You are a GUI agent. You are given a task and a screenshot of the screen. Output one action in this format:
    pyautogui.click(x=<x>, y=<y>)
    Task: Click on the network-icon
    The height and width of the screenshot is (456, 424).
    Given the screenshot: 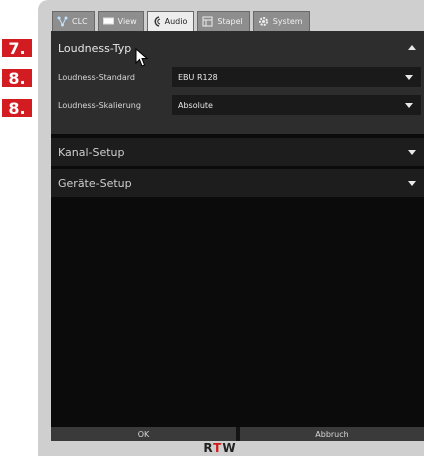 What is the action you would take?
    pyautogui.click(x=62, y=21)
    